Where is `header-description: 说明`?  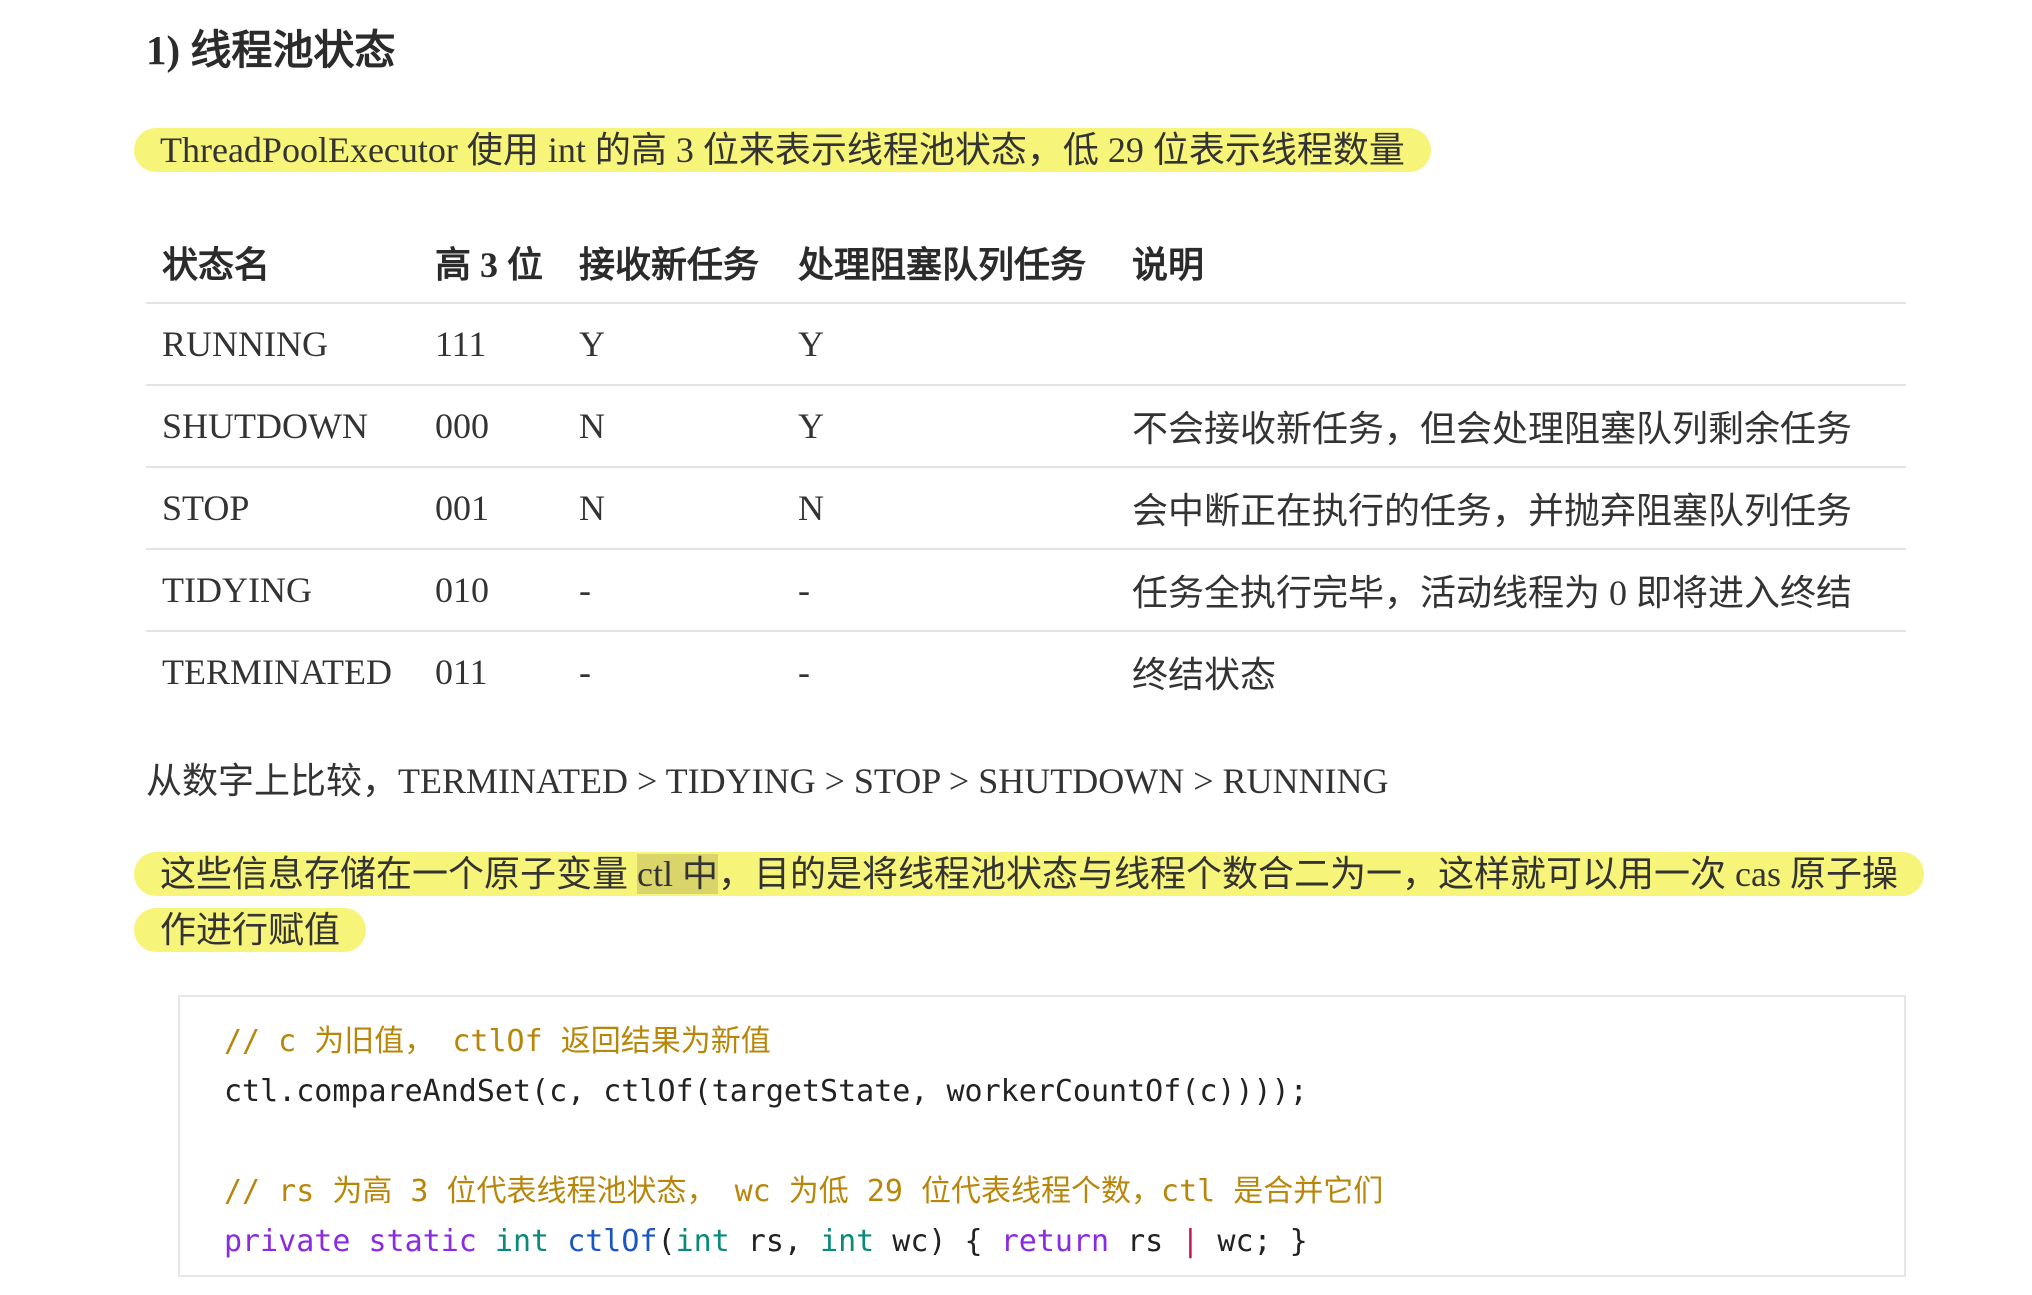
header-description: 说明 is located at coordinates (1511, 263).